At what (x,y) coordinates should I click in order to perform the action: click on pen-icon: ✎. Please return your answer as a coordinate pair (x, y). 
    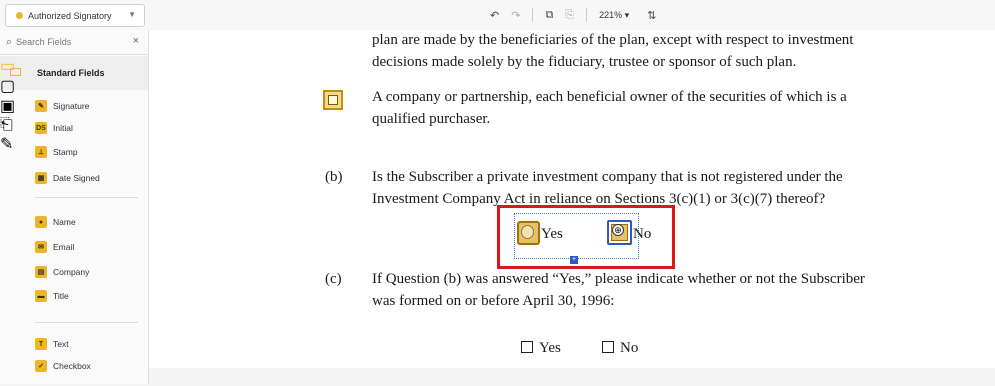
    Looking at the image, I should click on (6, 144).